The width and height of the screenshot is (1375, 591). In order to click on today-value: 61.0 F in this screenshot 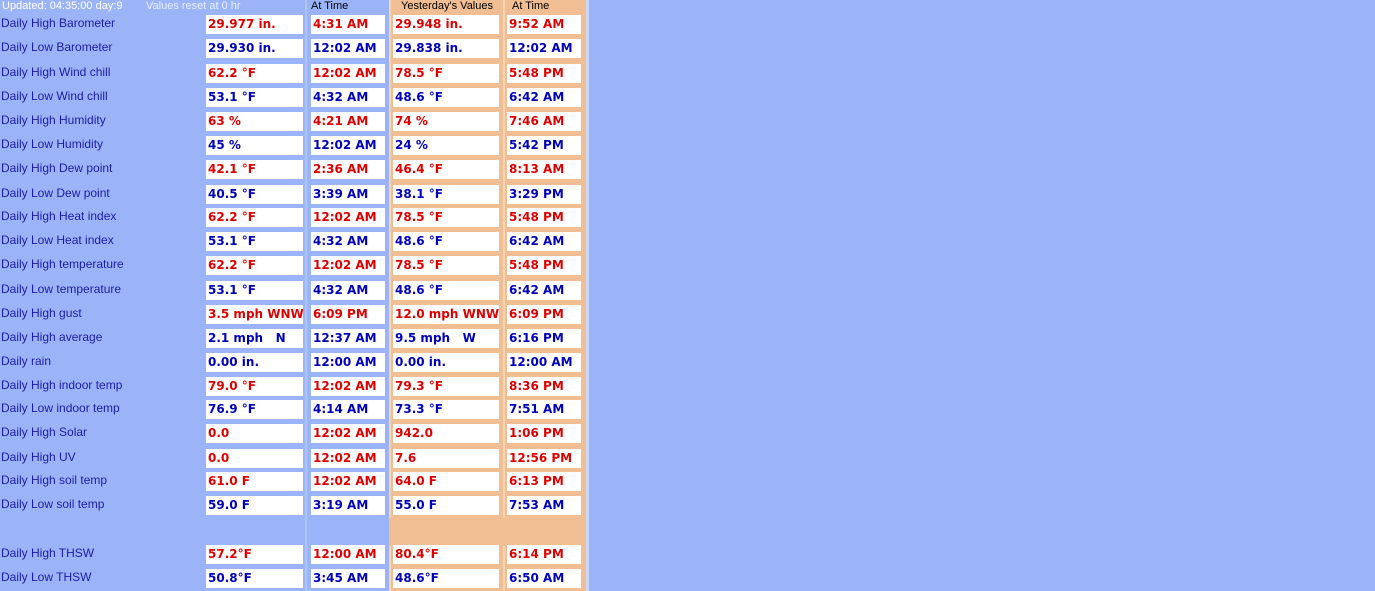, I will do `click(254, 481)`.